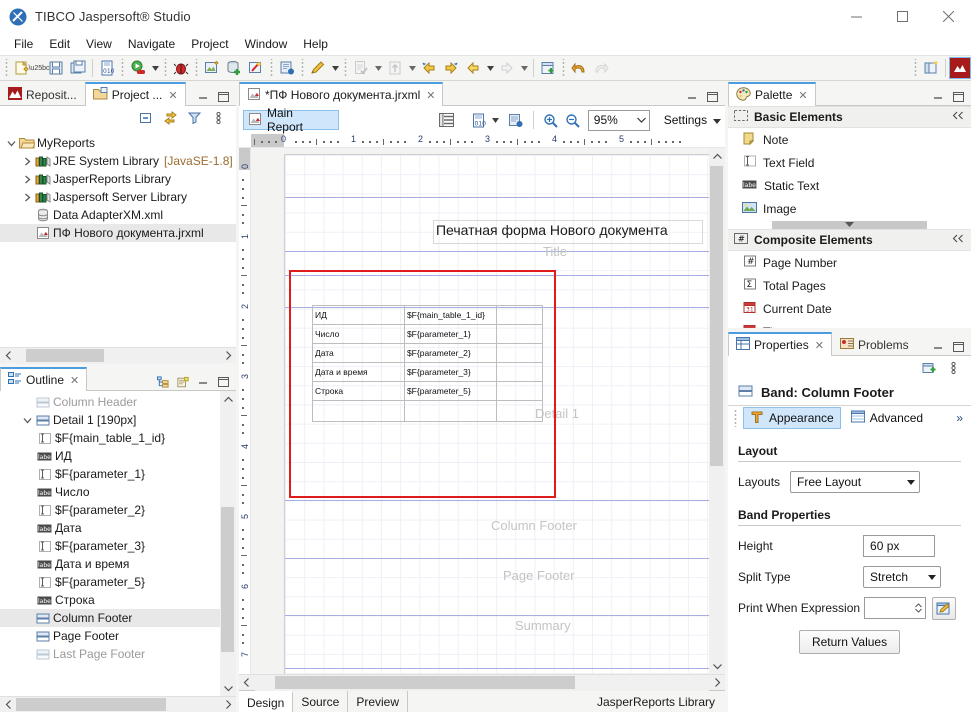  Describe the element at coordinates (151, 44) in the screenshot. I see `menu-navigate: Navigate` at that location.